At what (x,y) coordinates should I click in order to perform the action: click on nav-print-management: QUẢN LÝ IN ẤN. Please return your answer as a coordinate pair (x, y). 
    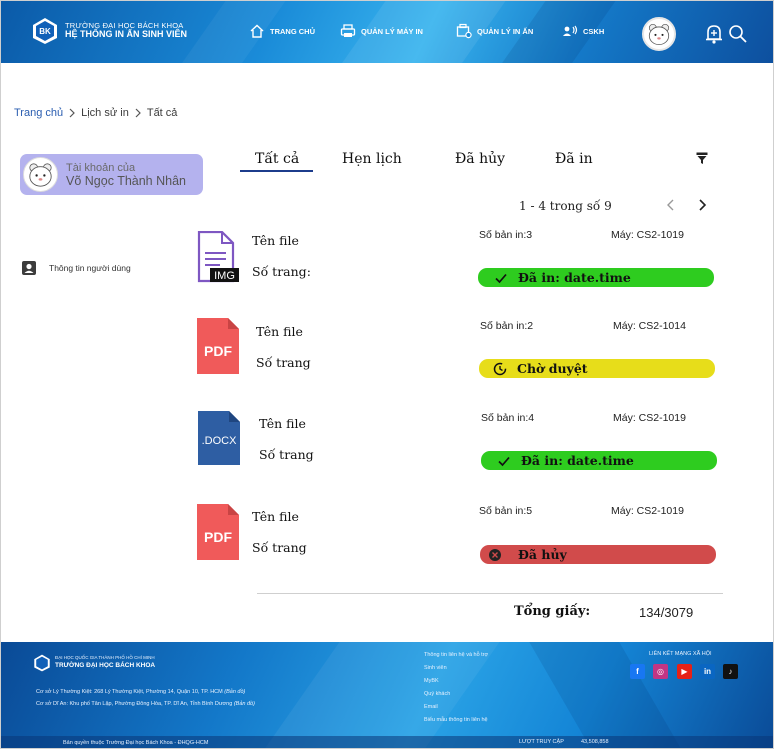
    Looking at the image, I should click on (494, 31).